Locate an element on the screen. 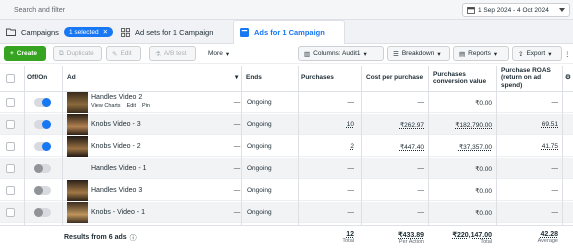 The image size is (573, 249). plus-icon: + is located at coordinates (12, 53).